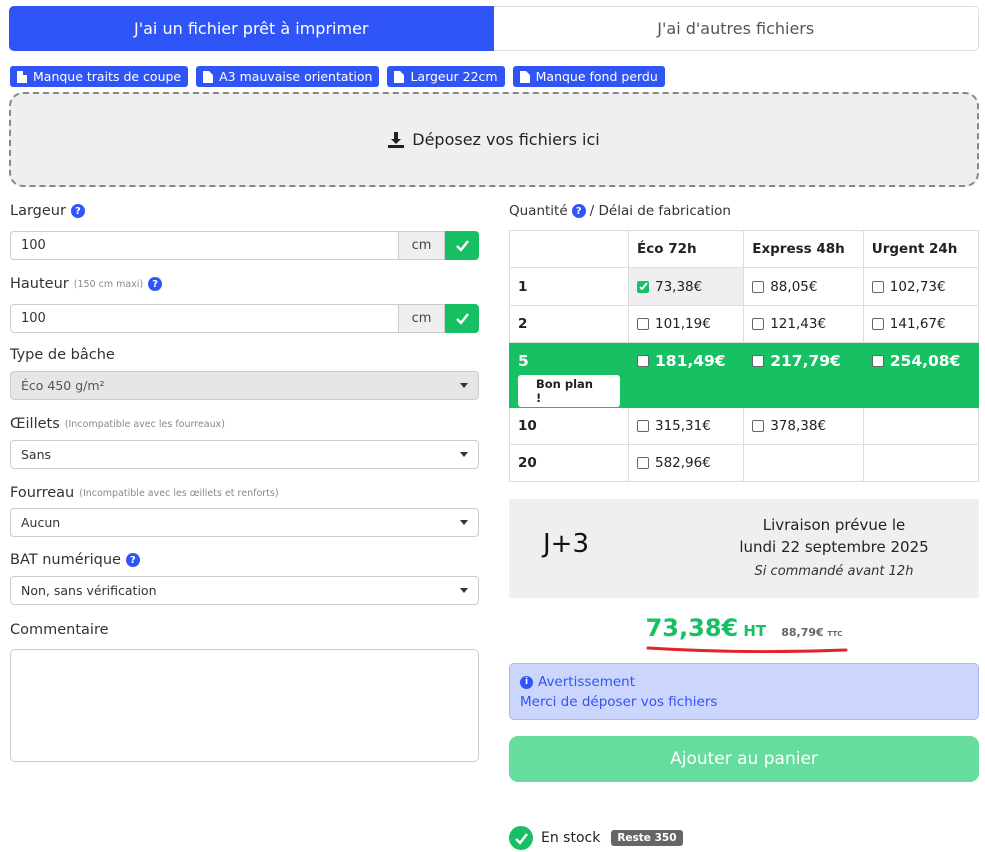  I want to click on height-confirm-button, so click(462, 318).